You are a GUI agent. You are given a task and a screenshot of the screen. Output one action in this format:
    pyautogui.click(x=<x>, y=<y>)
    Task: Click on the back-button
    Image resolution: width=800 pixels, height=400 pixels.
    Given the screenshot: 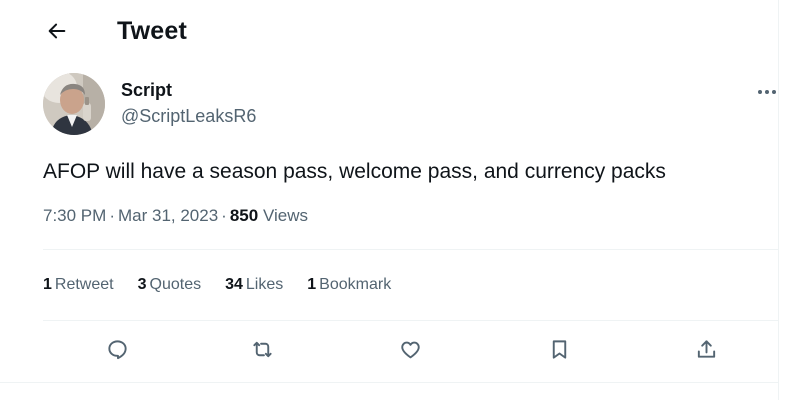 What is the action you would take?
    pyautogui.click(x=57, y=33)
    